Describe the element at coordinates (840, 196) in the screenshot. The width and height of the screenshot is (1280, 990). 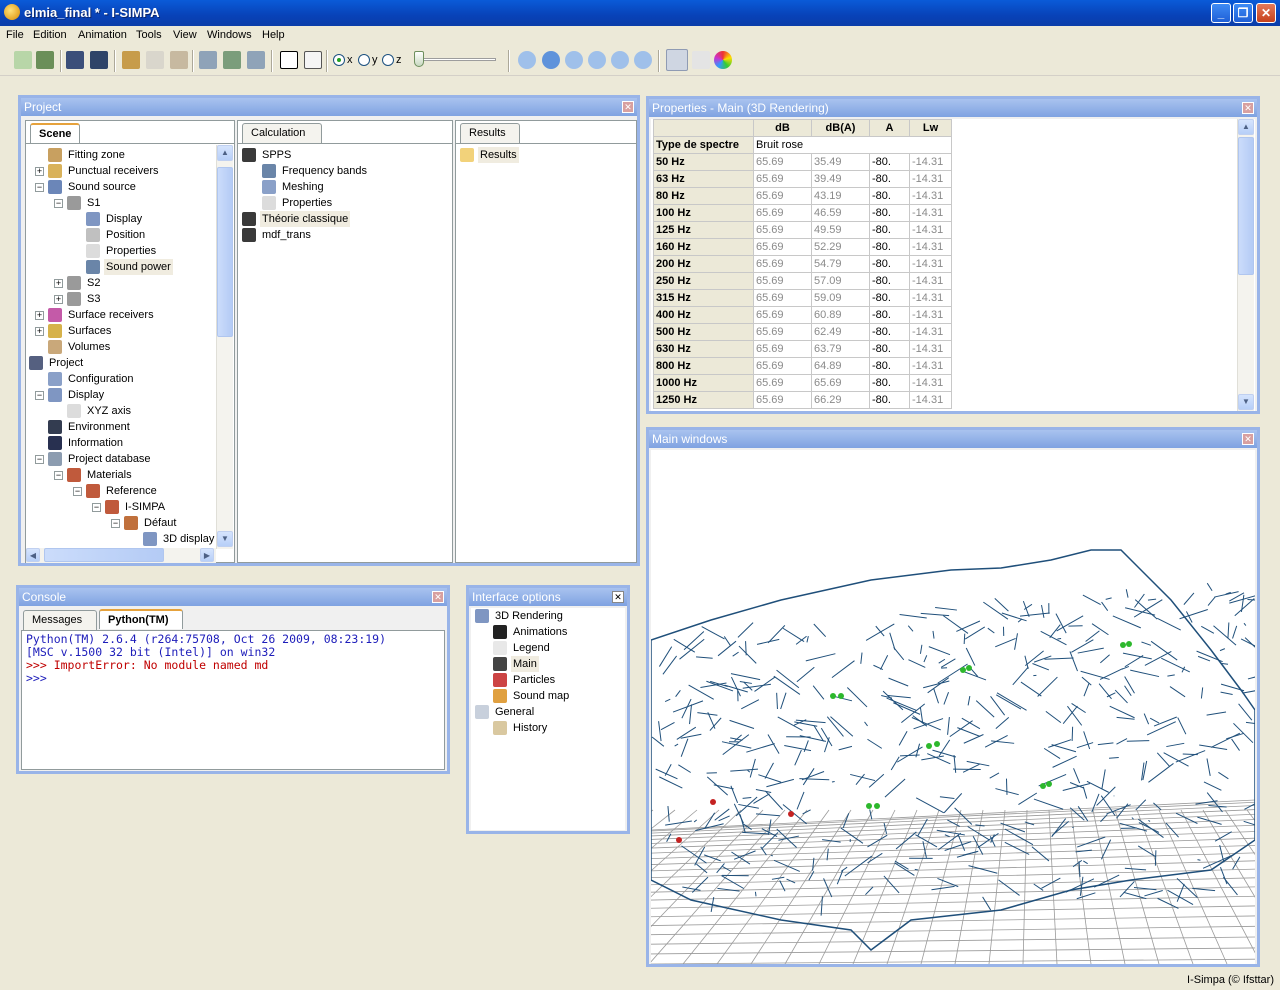
I see `dba-cell: 43.19` at that location.